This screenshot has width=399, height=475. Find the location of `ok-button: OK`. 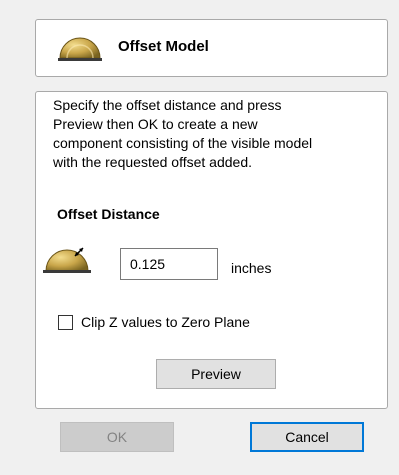

ok-button: OK is located at coordinates (117, 437).